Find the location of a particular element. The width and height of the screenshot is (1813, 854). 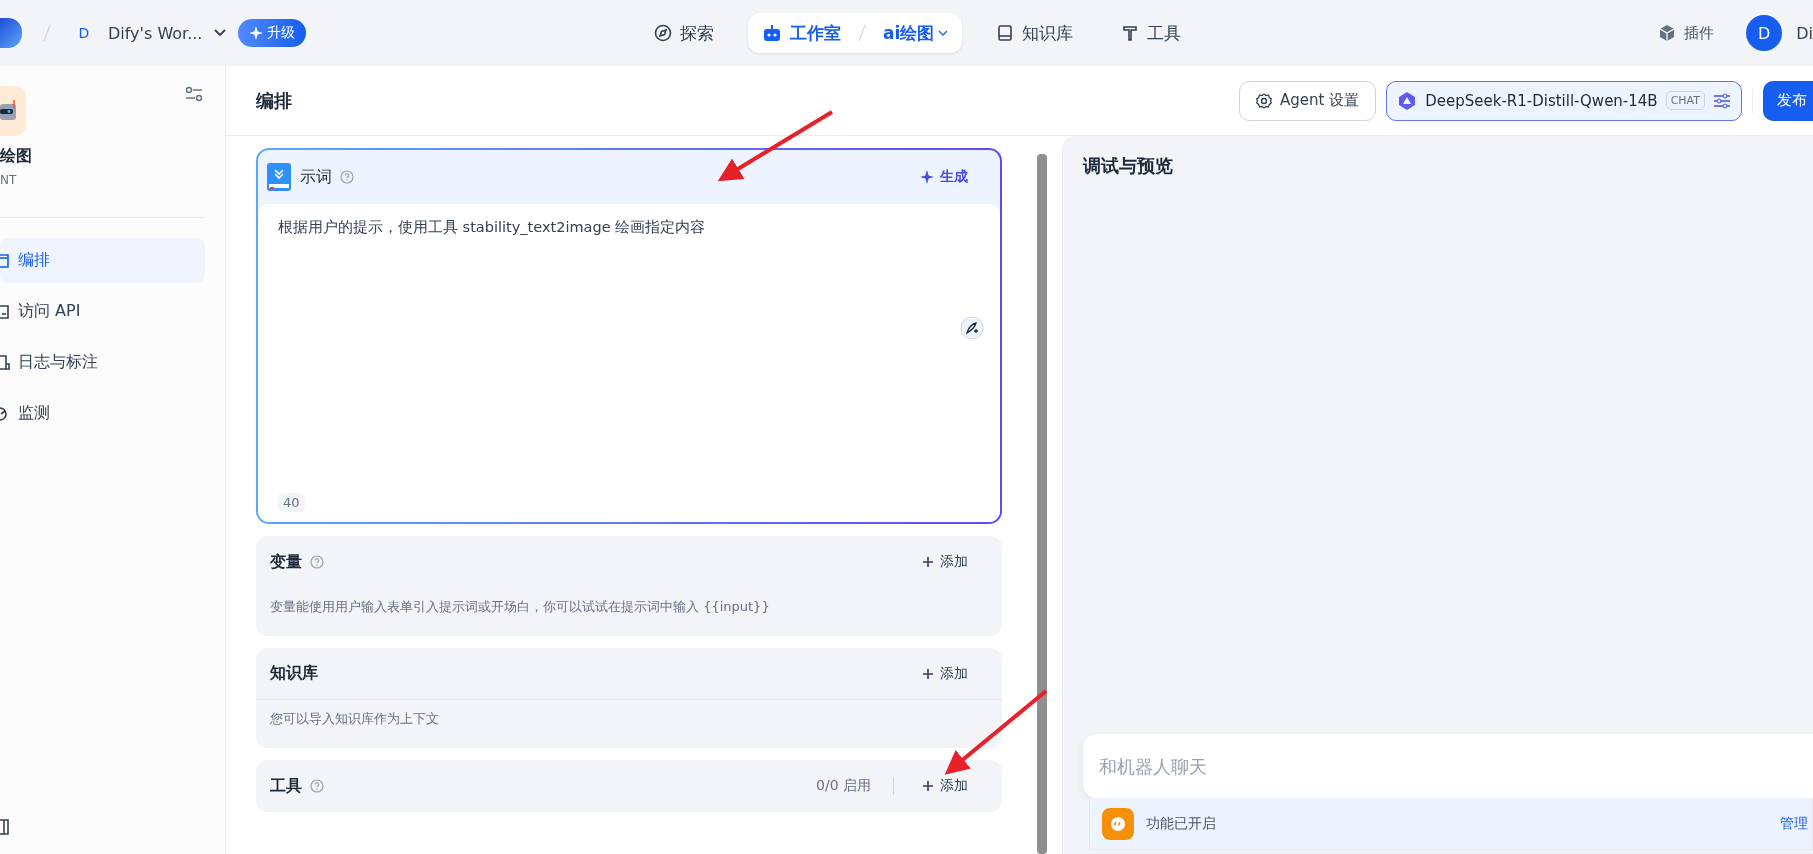

plugins-button: 插件 is located at coordinates (1686, 33).